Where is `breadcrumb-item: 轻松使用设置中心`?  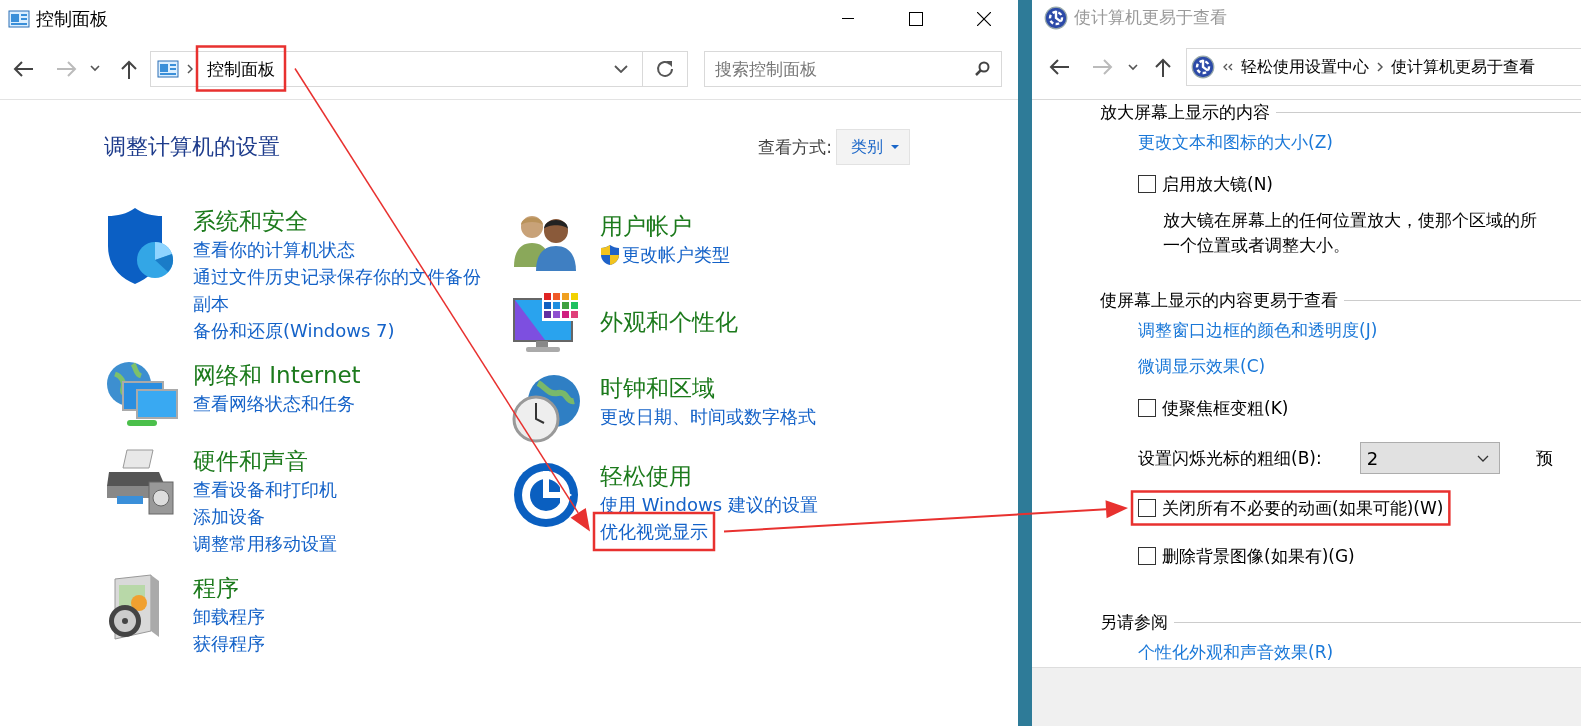
breadcrumb-item: 轻松使用设置中心 is located at coordinates (1305, 67).